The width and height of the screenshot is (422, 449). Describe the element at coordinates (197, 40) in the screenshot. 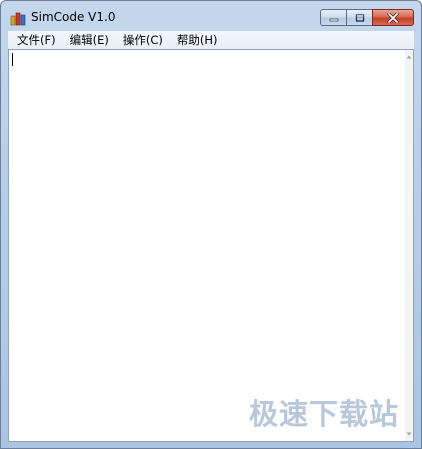

I see `menu-help: 帮助(H)` at that location.